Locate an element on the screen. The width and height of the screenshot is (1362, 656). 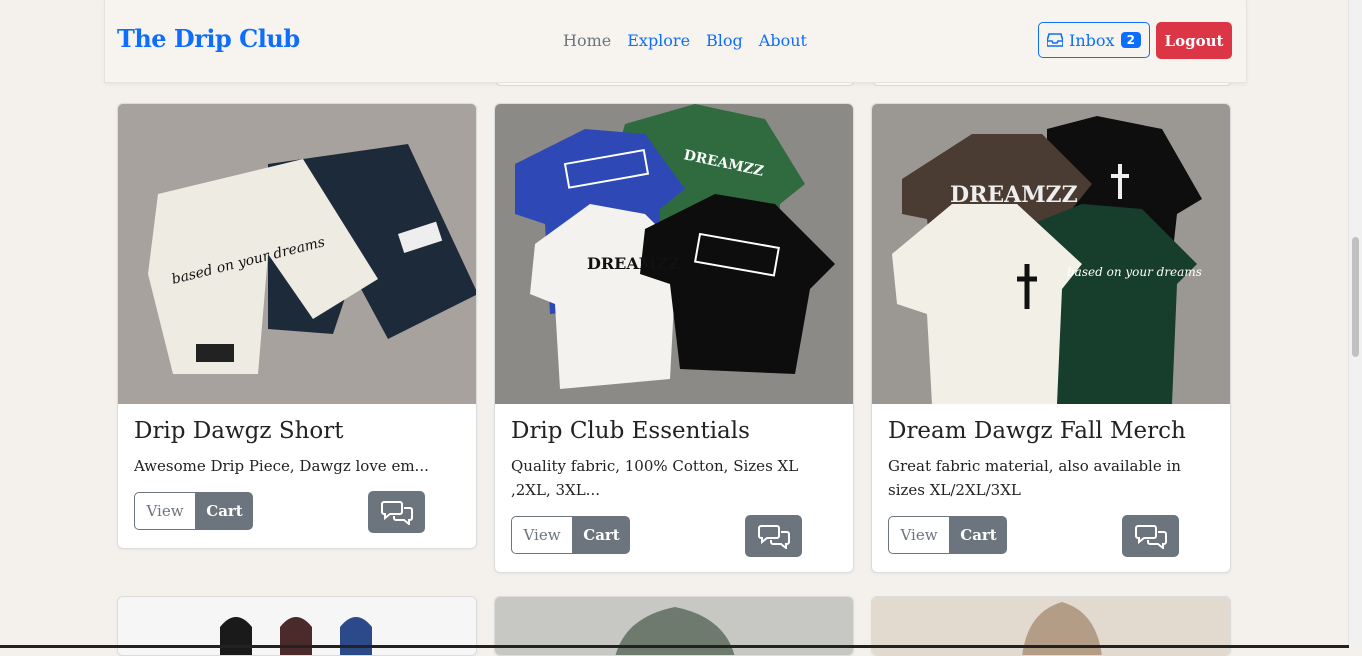
fall-merch-photo: DREAMZZ based on your dreams is located at coordinates (1051, 254).